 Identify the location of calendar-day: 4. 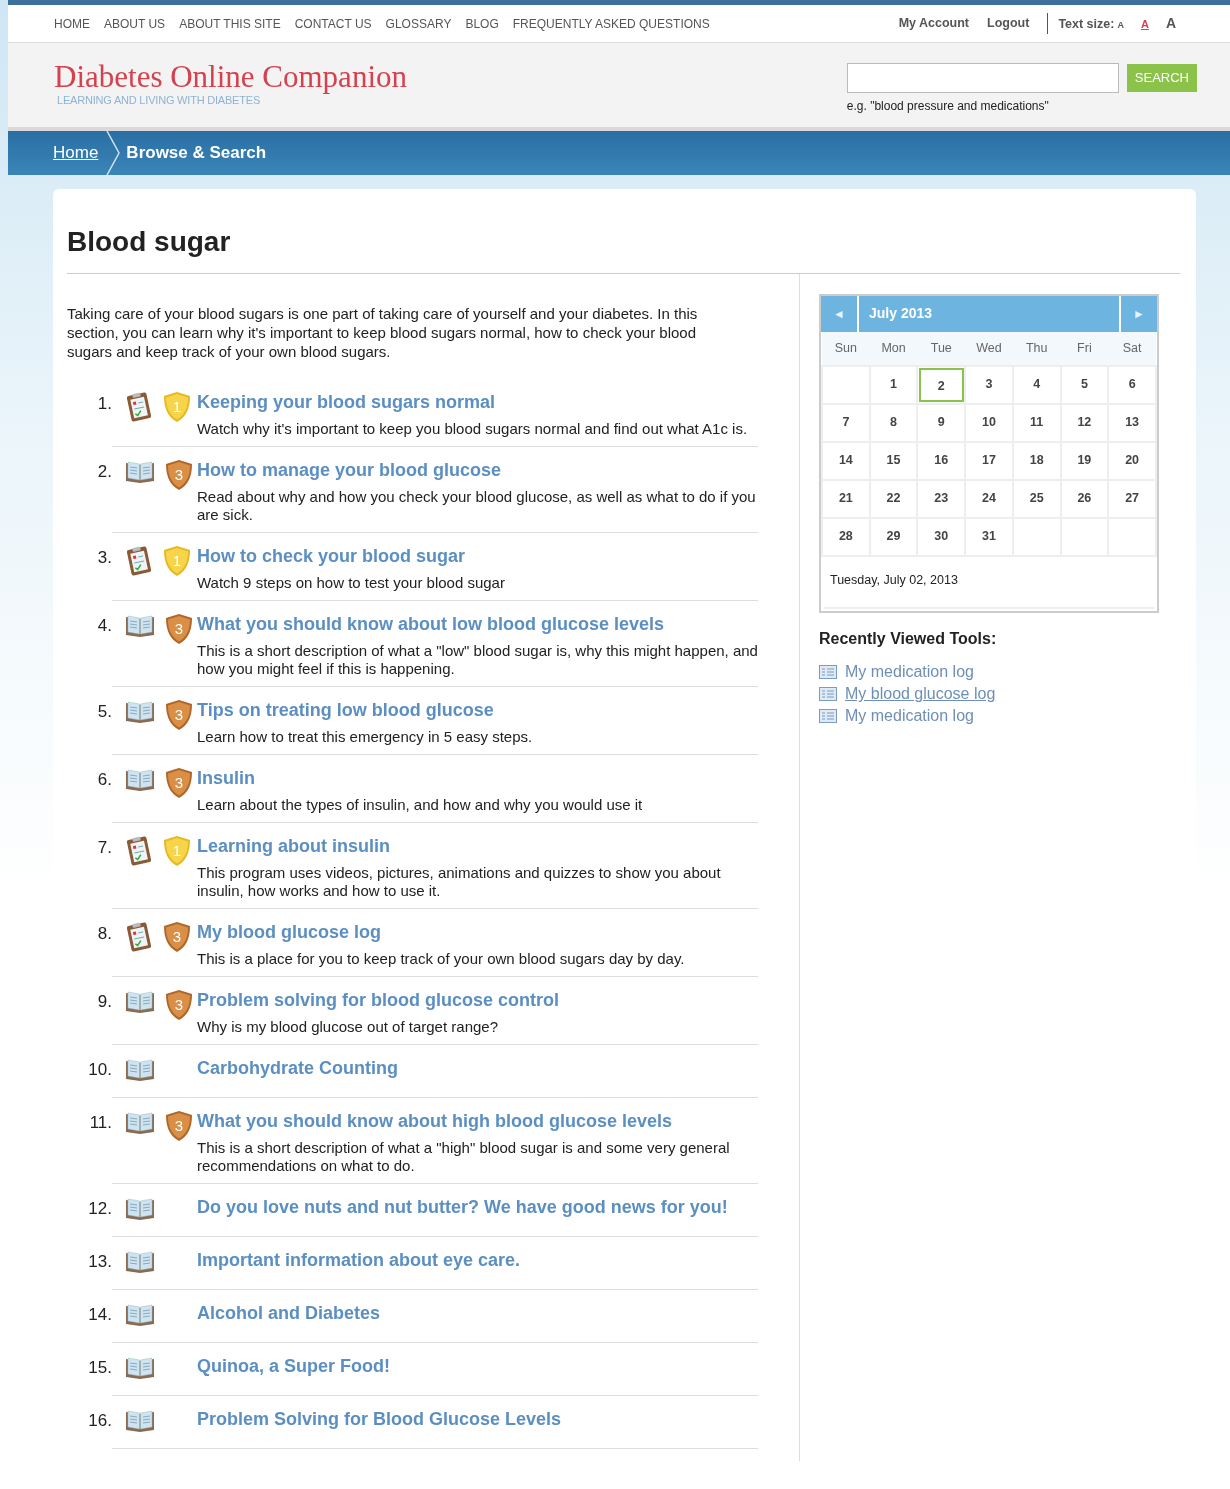
(1037, 384).